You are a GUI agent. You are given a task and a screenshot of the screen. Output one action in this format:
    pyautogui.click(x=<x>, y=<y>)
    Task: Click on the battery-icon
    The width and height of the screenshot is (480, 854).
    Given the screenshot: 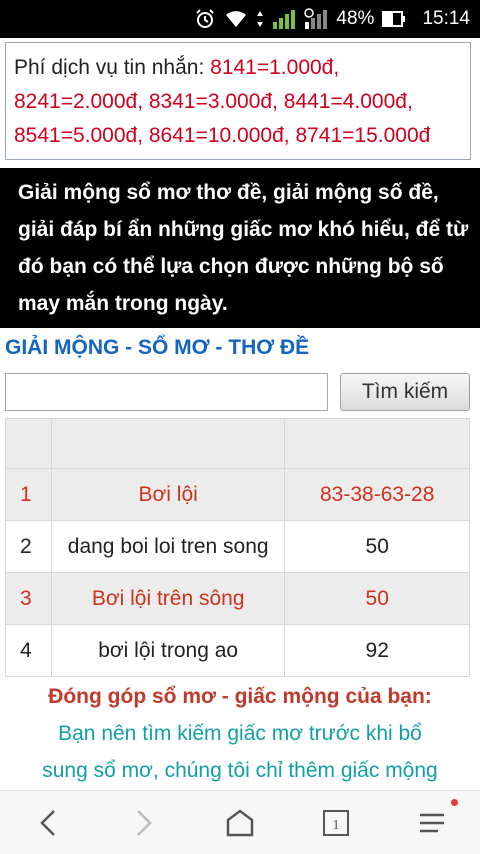 What is the action you would take?
    pyautogui.click(x=394, y=19)
    